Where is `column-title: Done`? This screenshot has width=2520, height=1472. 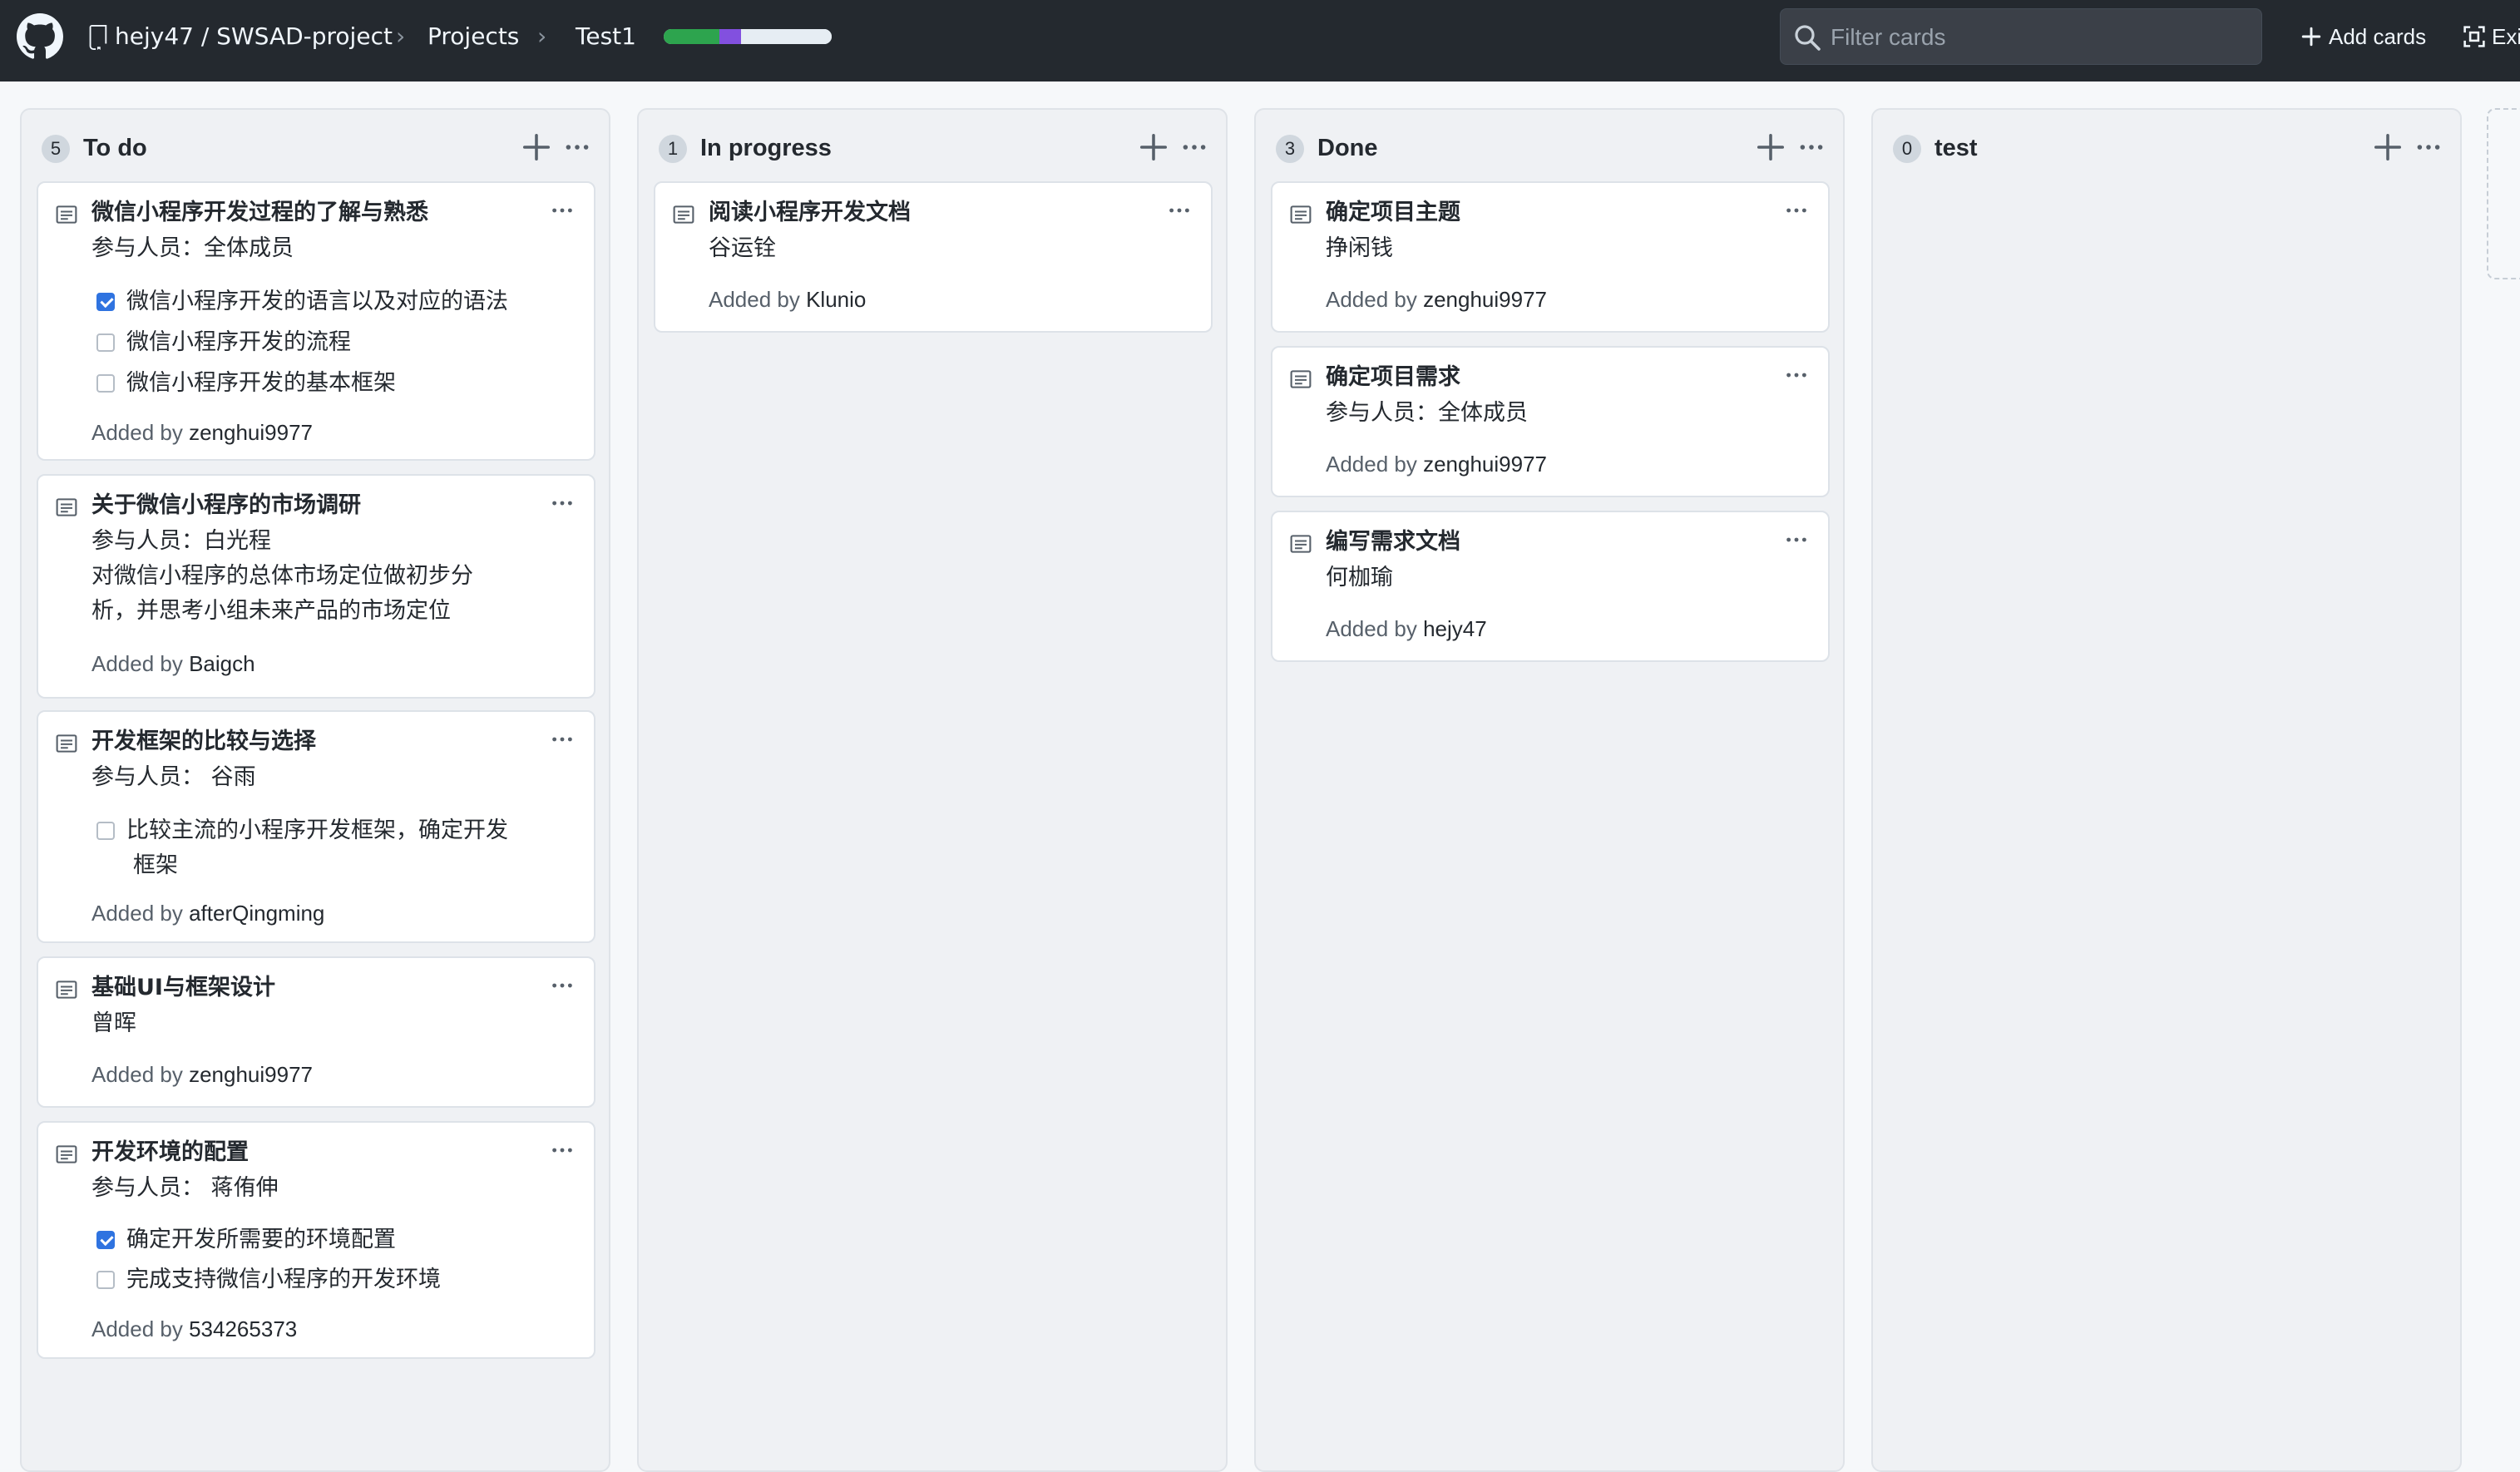 column-title: Done is located at coordinates (1347, 148).